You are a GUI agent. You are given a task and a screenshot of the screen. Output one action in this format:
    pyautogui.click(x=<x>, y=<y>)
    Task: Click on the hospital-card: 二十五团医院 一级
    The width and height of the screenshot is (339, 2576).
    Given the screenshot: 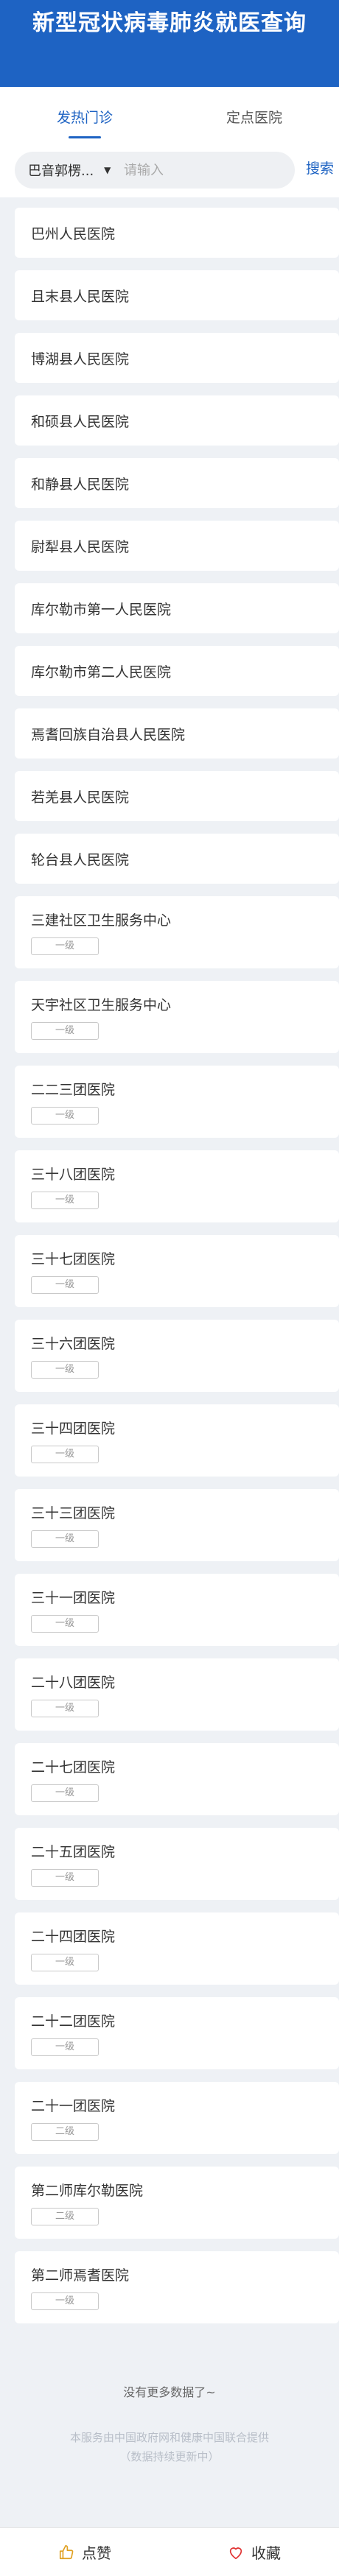 What is the action you would take?
    pyautogui.click(x=177, y=1864)
    